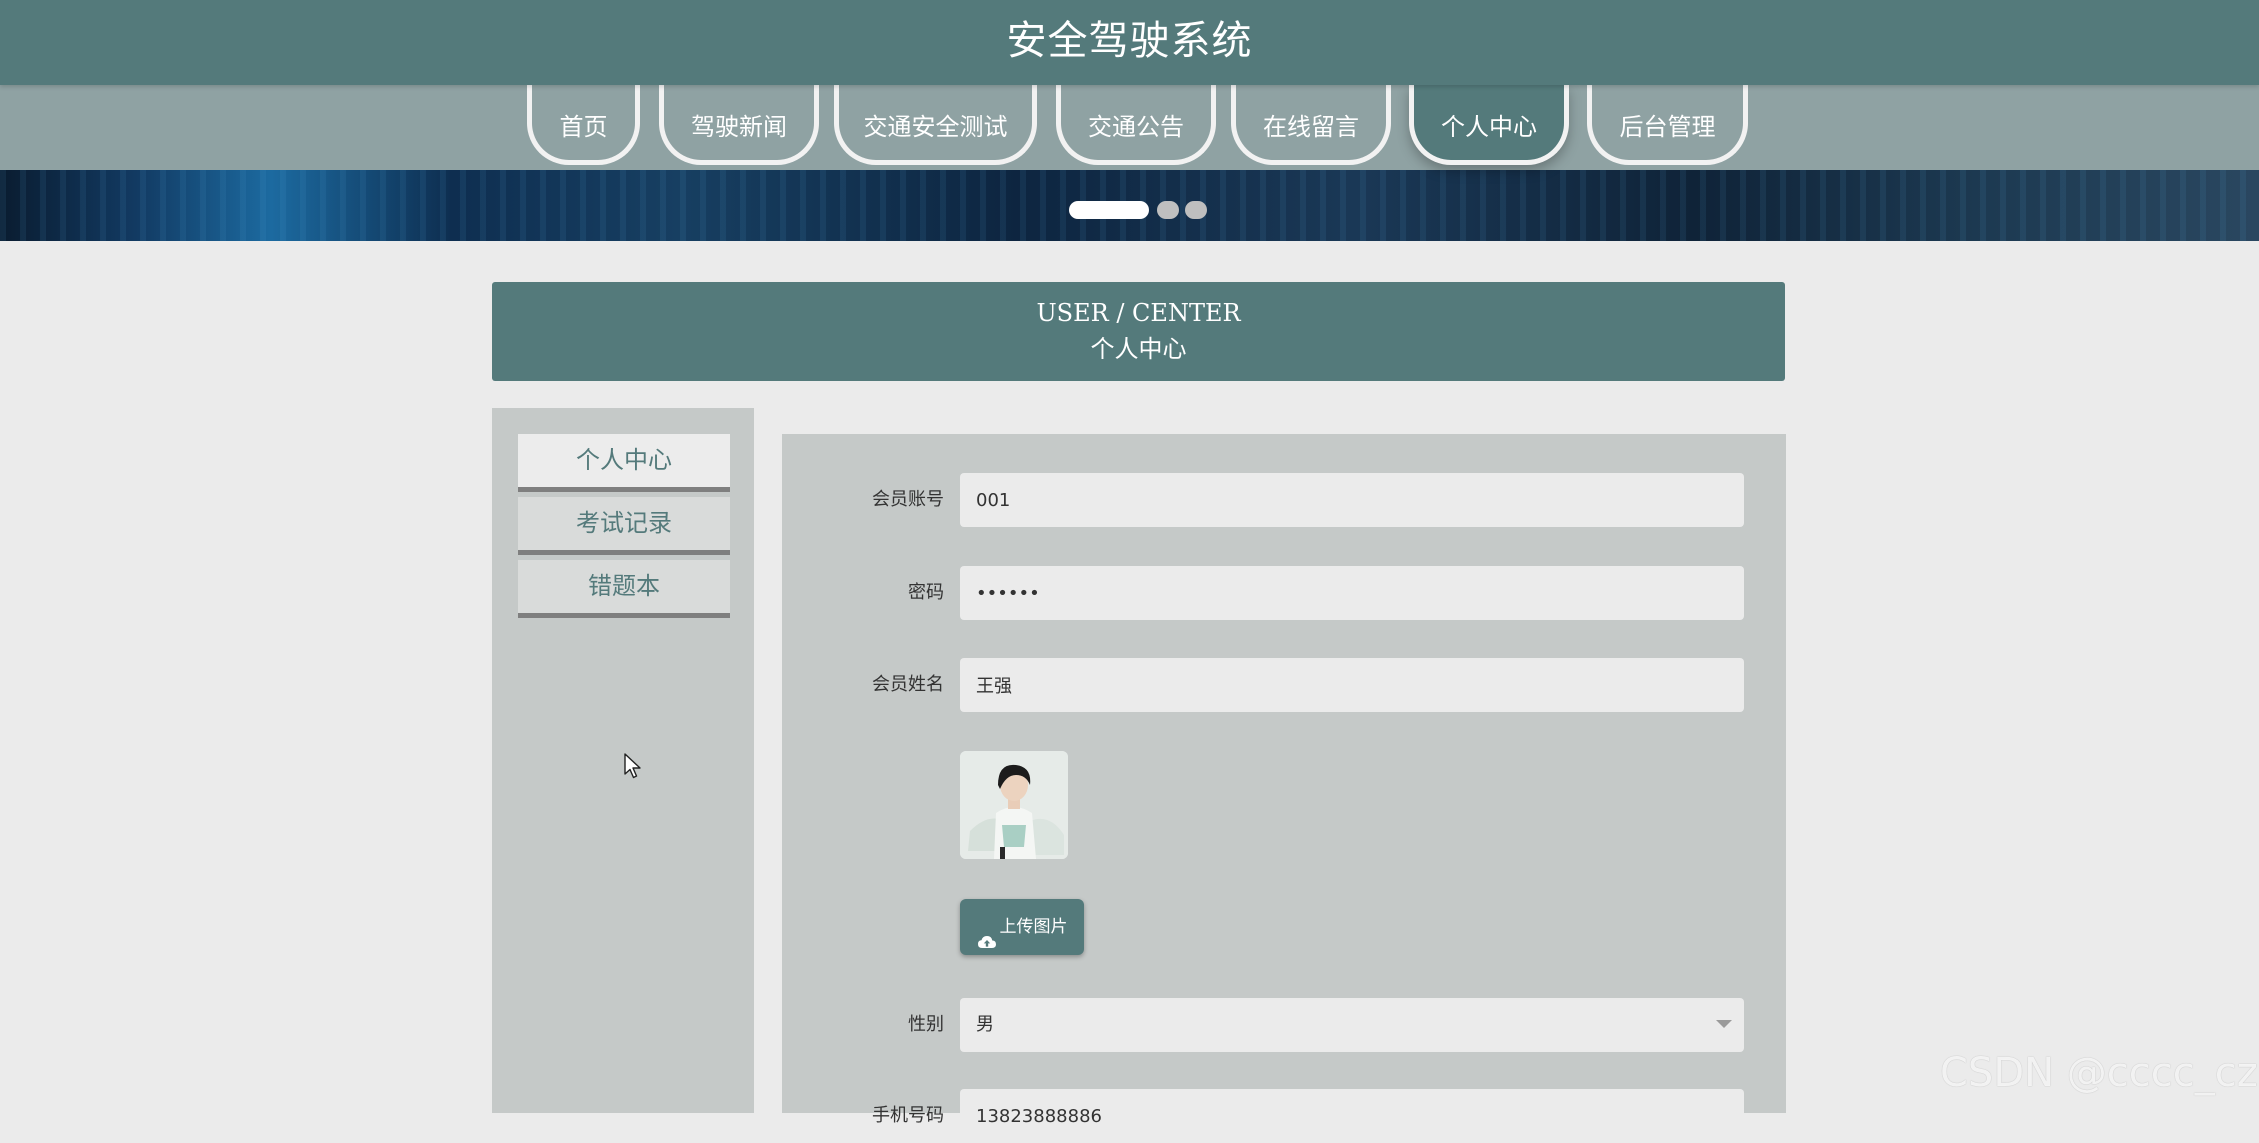  I want to click on site-header: 安全驾驶系统, so click(1129, 42).